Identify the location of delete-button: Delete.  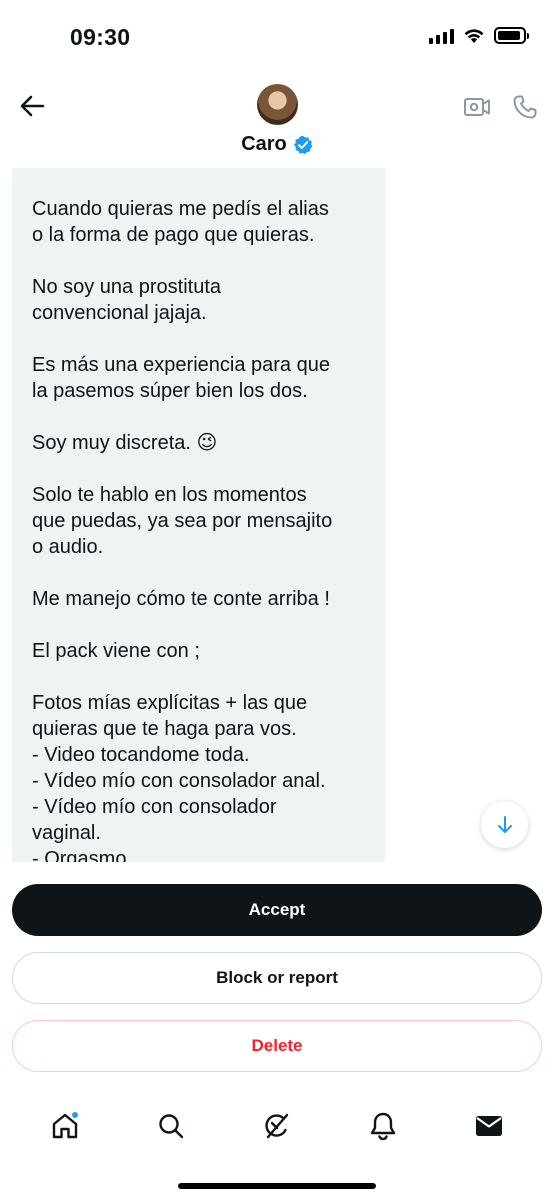
(277, 1046).